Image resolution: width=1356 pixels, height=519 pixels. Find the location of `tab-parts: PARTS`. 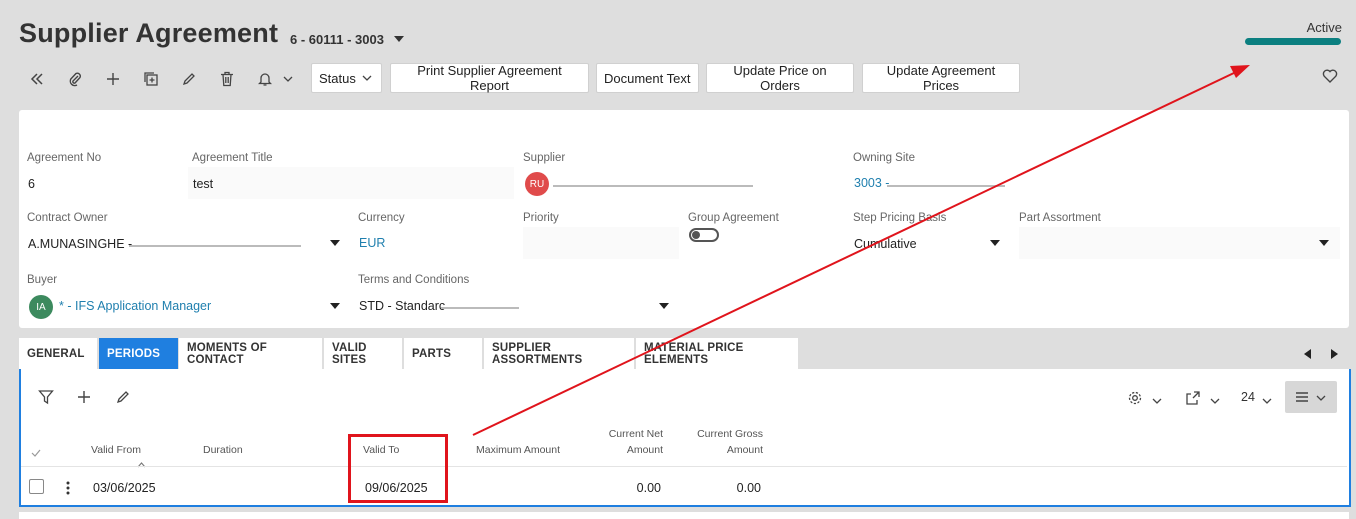

tab-parts: PARTS is located at coordinates (443, 353).